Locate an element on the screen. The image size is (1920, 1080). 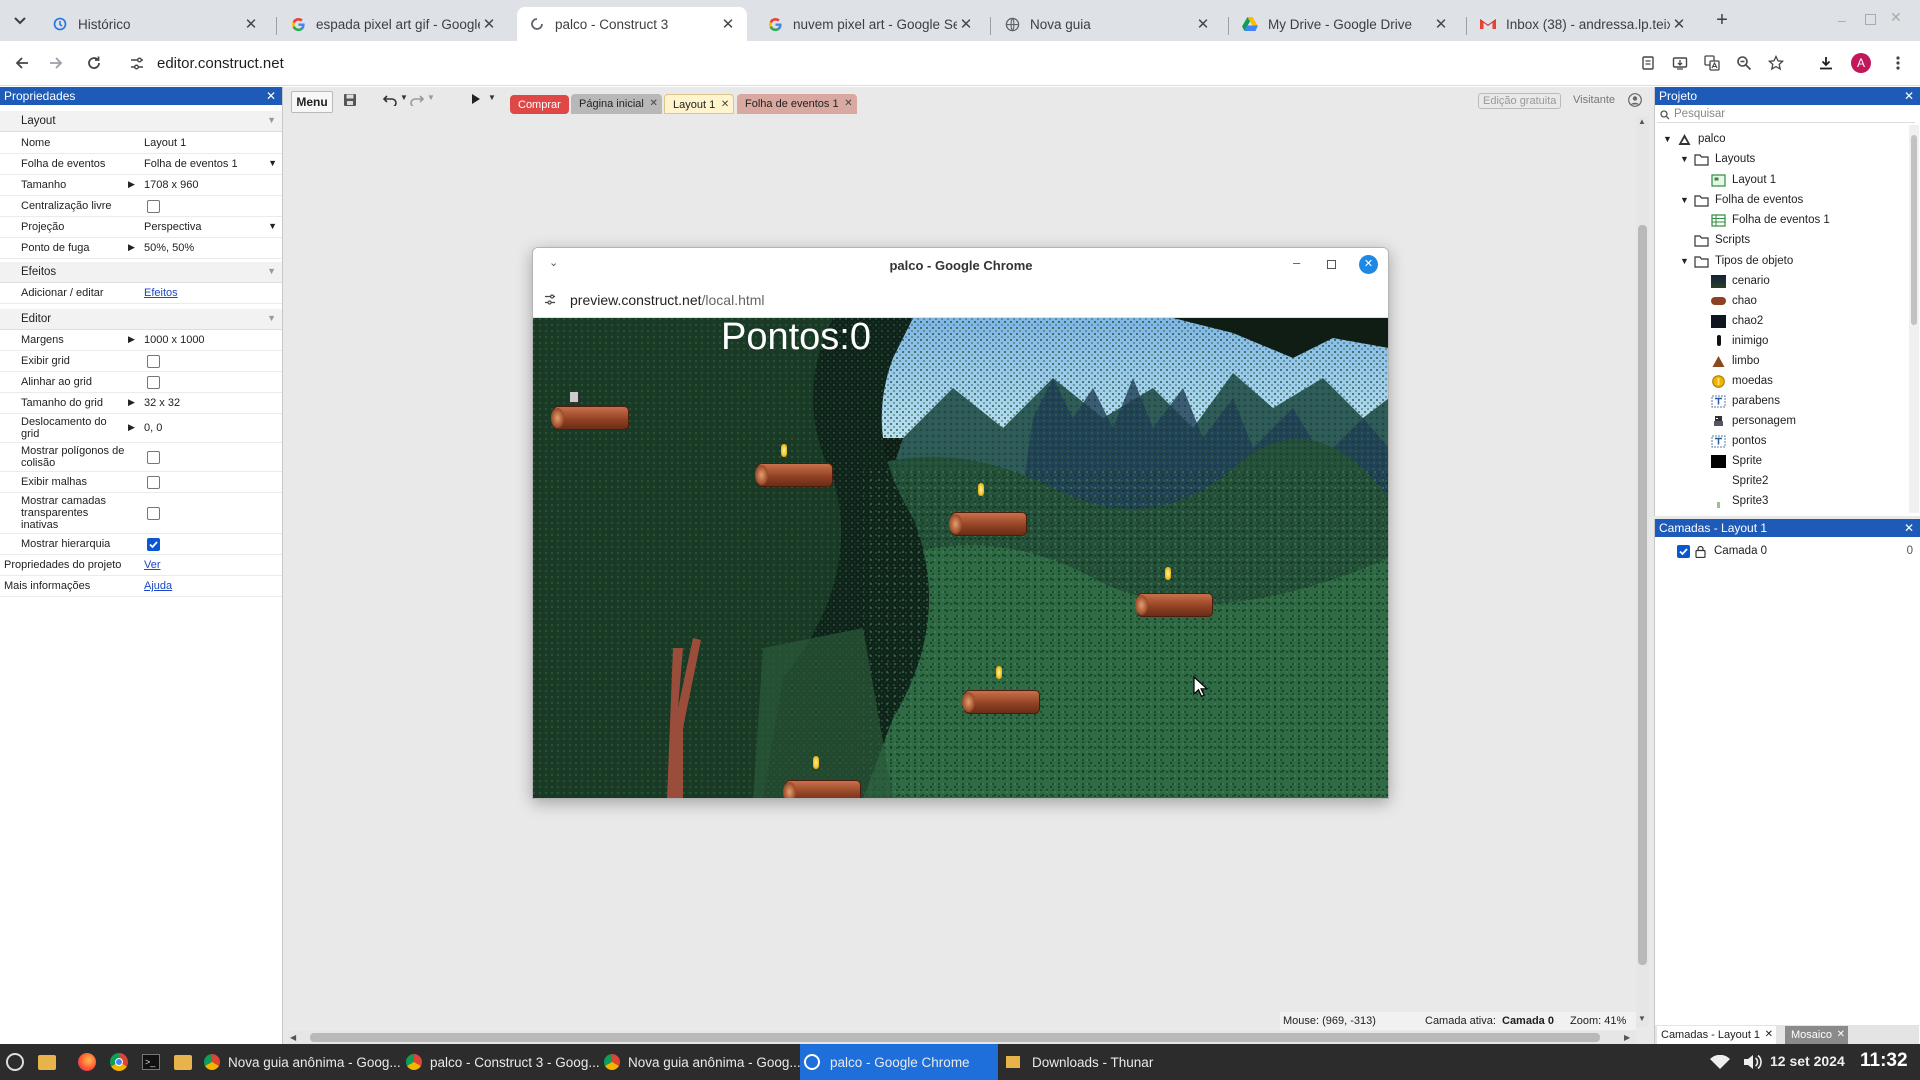
free-edition-badge: Edição gratuita is located at coordinates (1520, 101).